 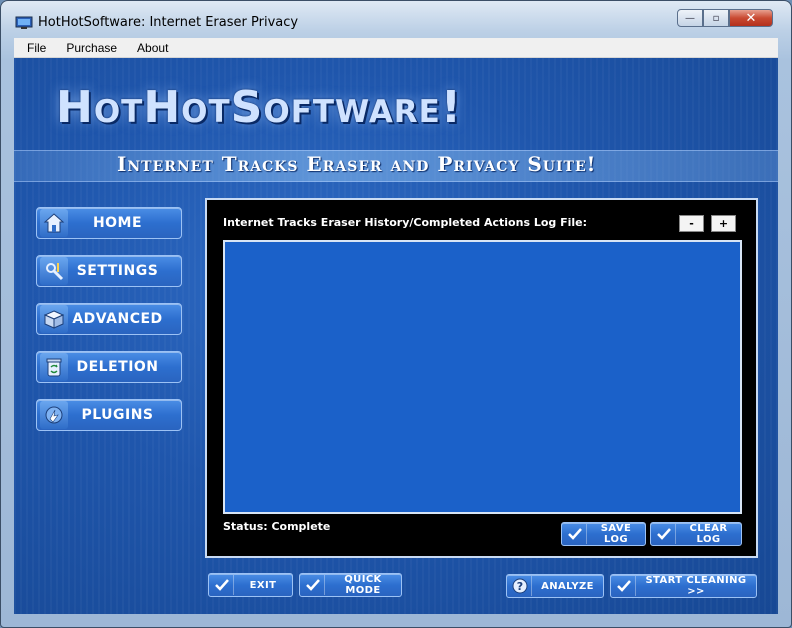 What do you see at coordinates (259, 107) in the screenshot?
I see `brand-logo: HotHotSoftware!` at bounding box center [259, 107].